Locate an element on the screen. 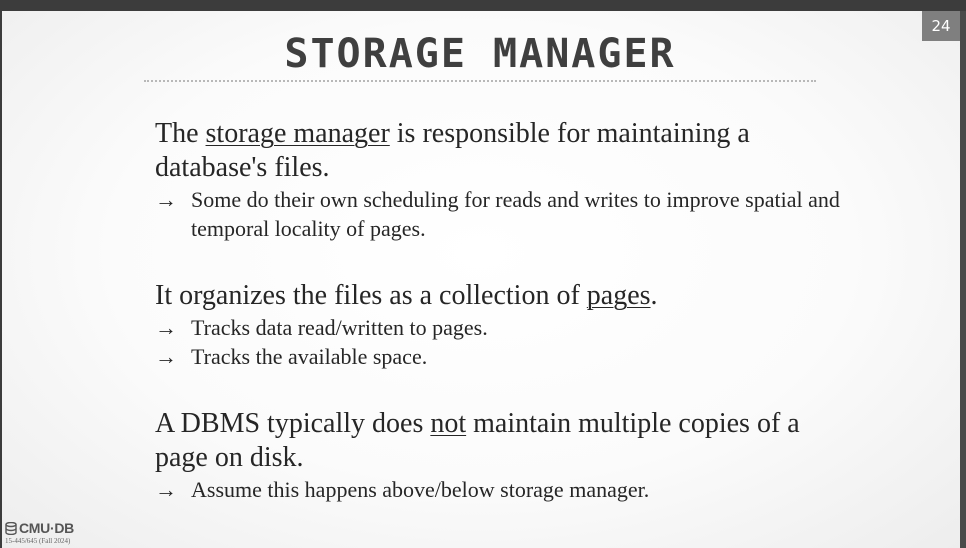 The height and width of the screenshot is (548, 966). term-not: not is located at coordinates (448, 423).